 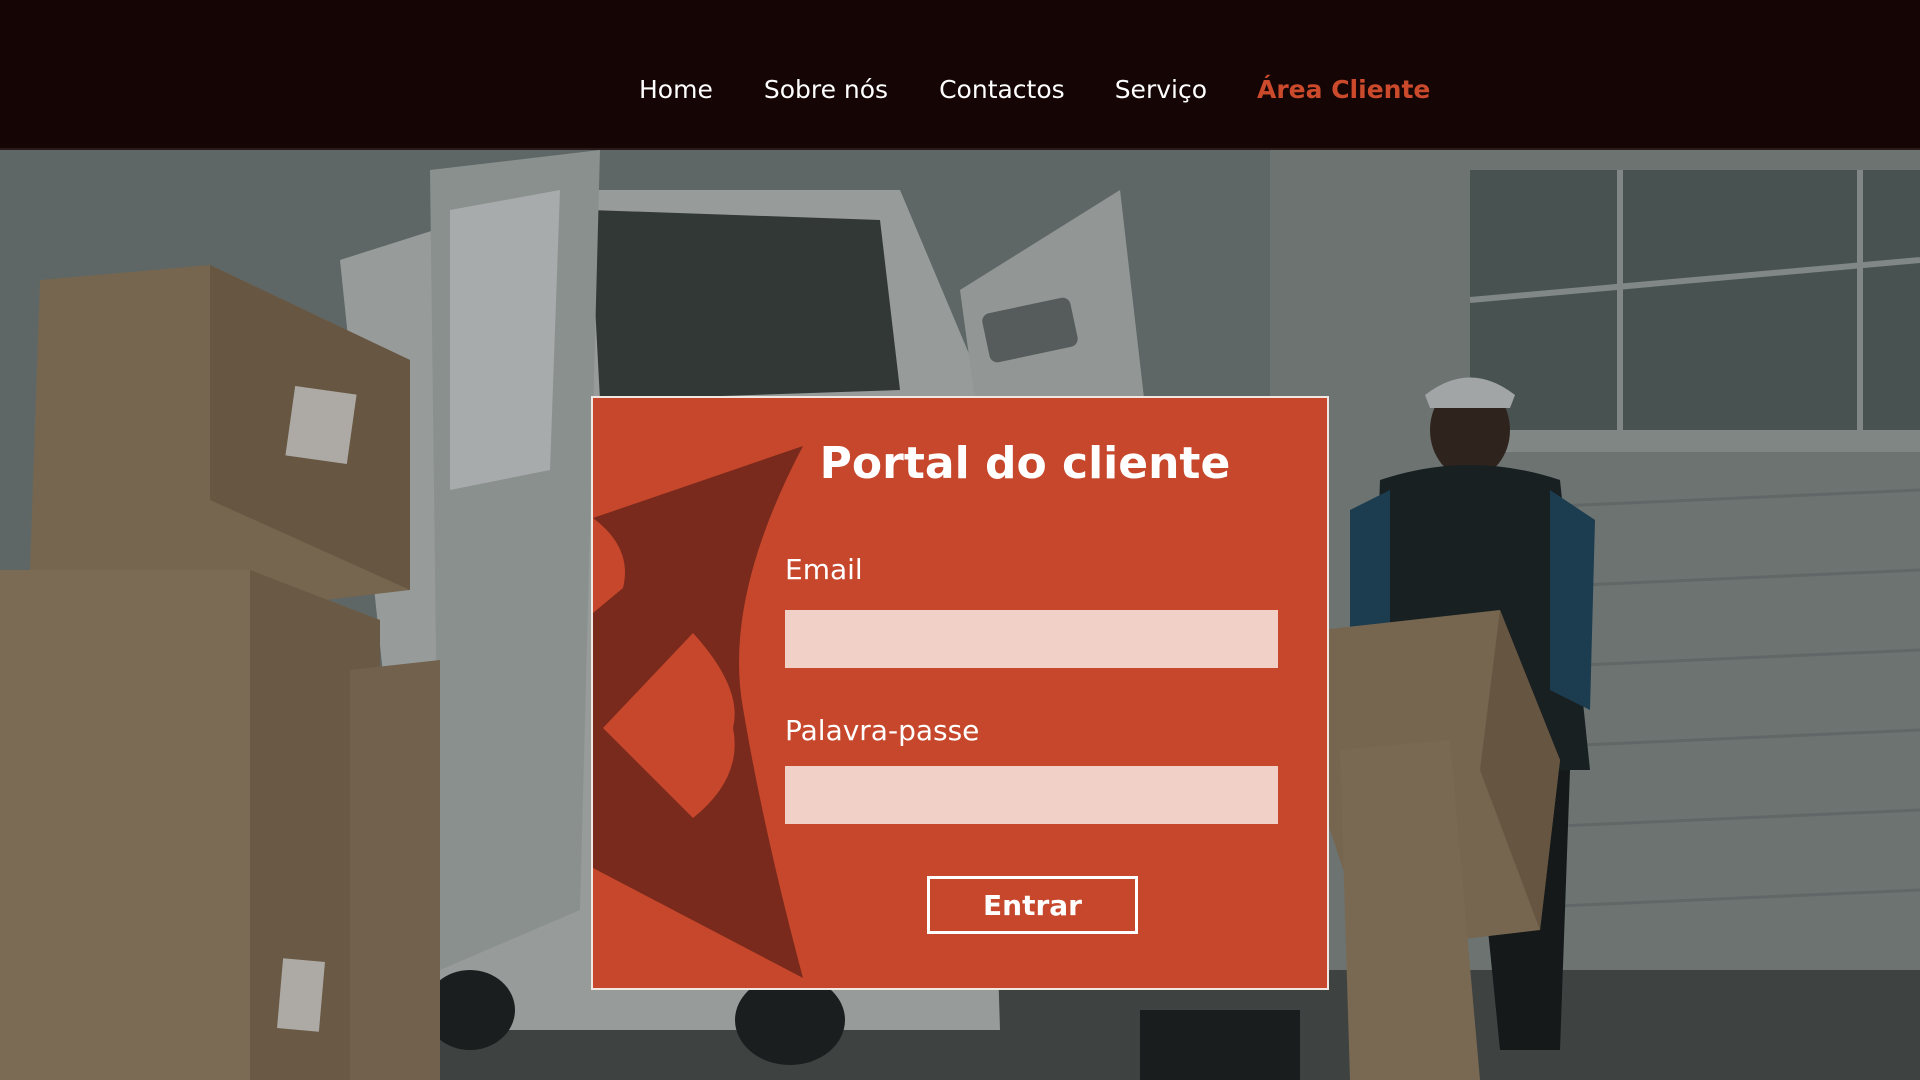 What do you see at coordinates (1161, 90) in the screenshot?
I see `nav-item-servico: Serviço` at bounding box center [1161, 90].